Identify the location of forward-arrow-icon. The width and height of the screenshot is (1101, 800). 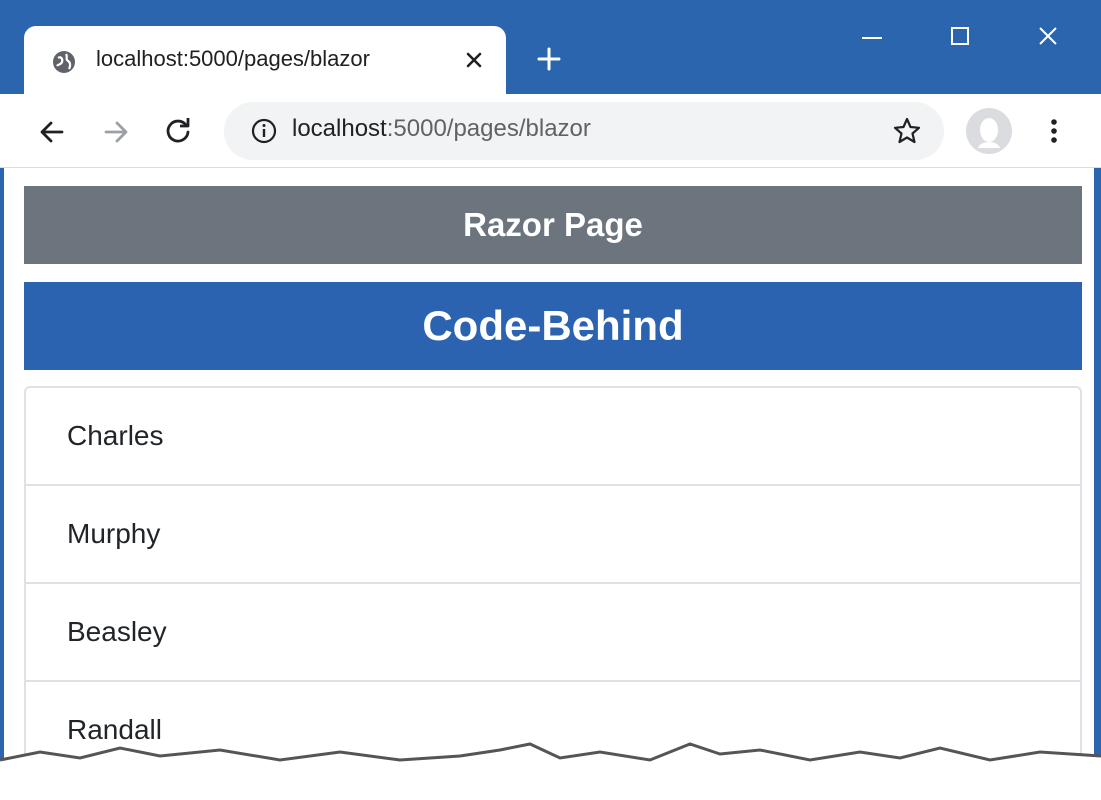
(116, 132).